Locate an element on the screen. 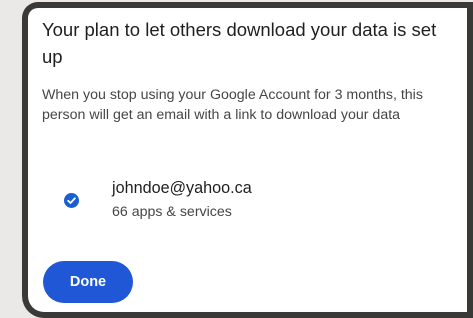 This screenshot has width=473, height=318. check-circle-icon is located at coordinates (71, 200).